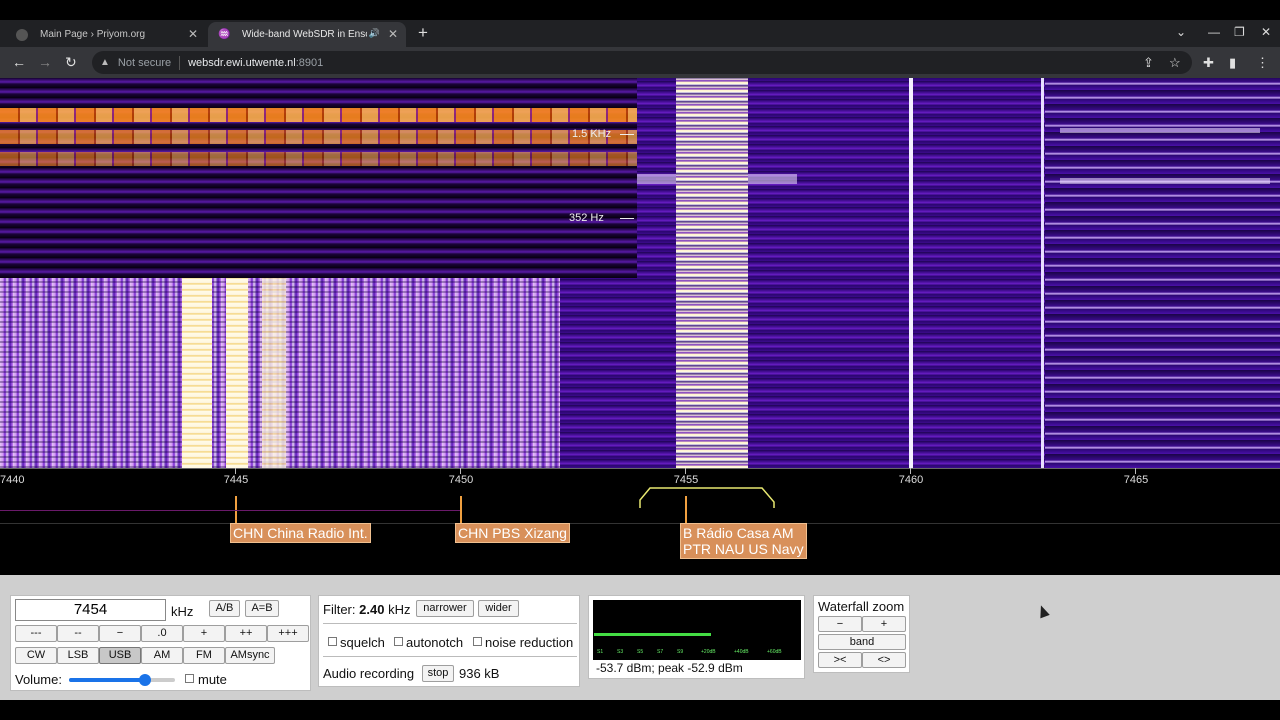 The width and height of the screenshot is (1280, 720). I want to click on back-arrow-icon: ←, so click(19, 62).